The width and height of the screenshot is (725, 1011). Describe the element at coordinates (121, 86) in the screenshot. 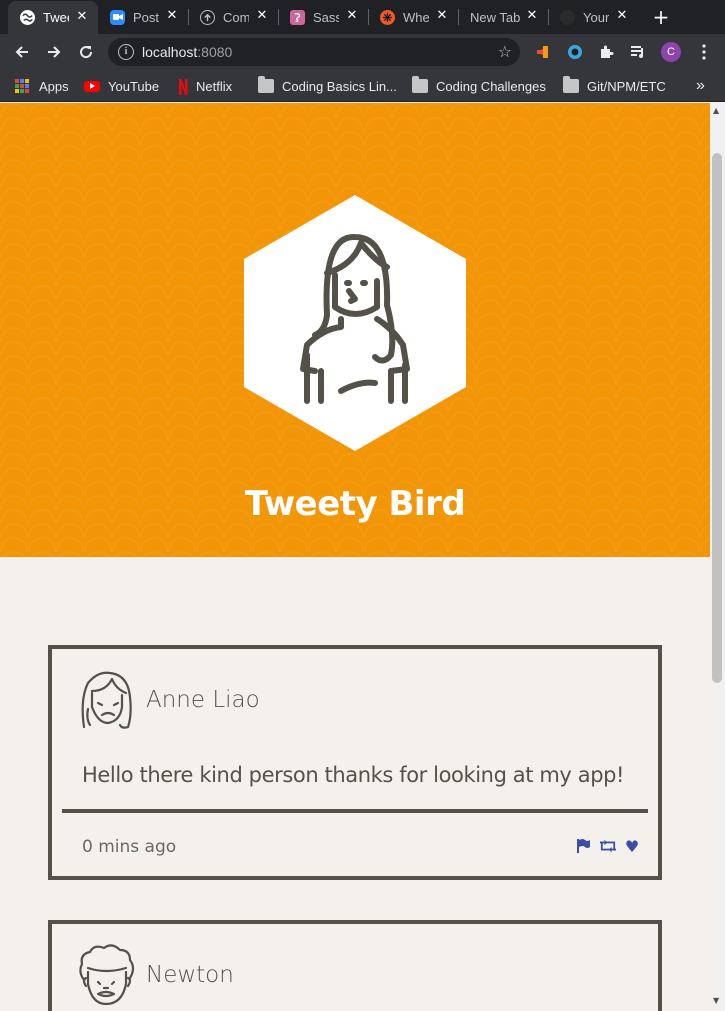

I see `bookmark-youtube: YouTube` at that location.